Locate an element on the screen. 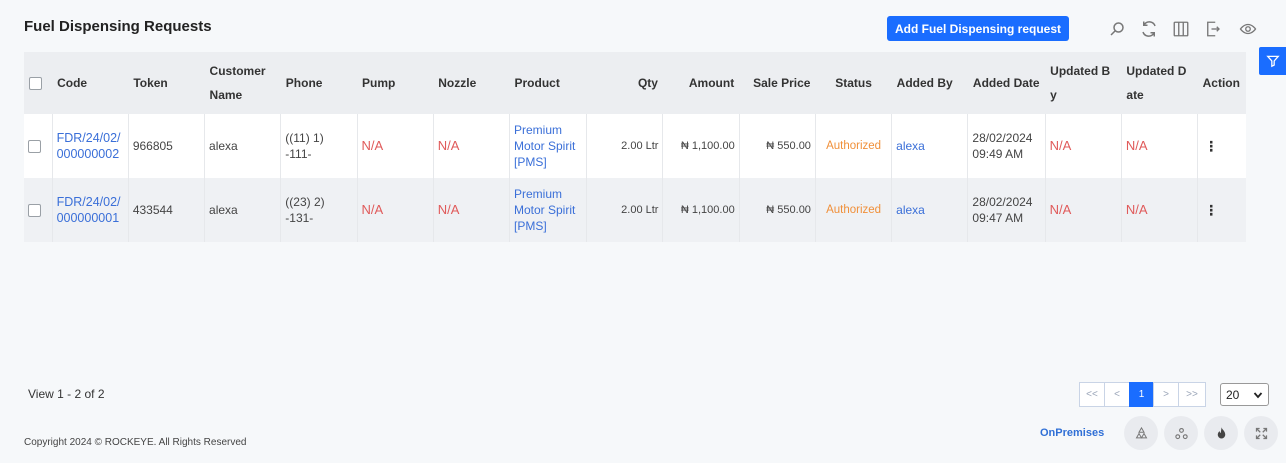  col-customer-name: Customer Name is located at coordinates (243, 83).